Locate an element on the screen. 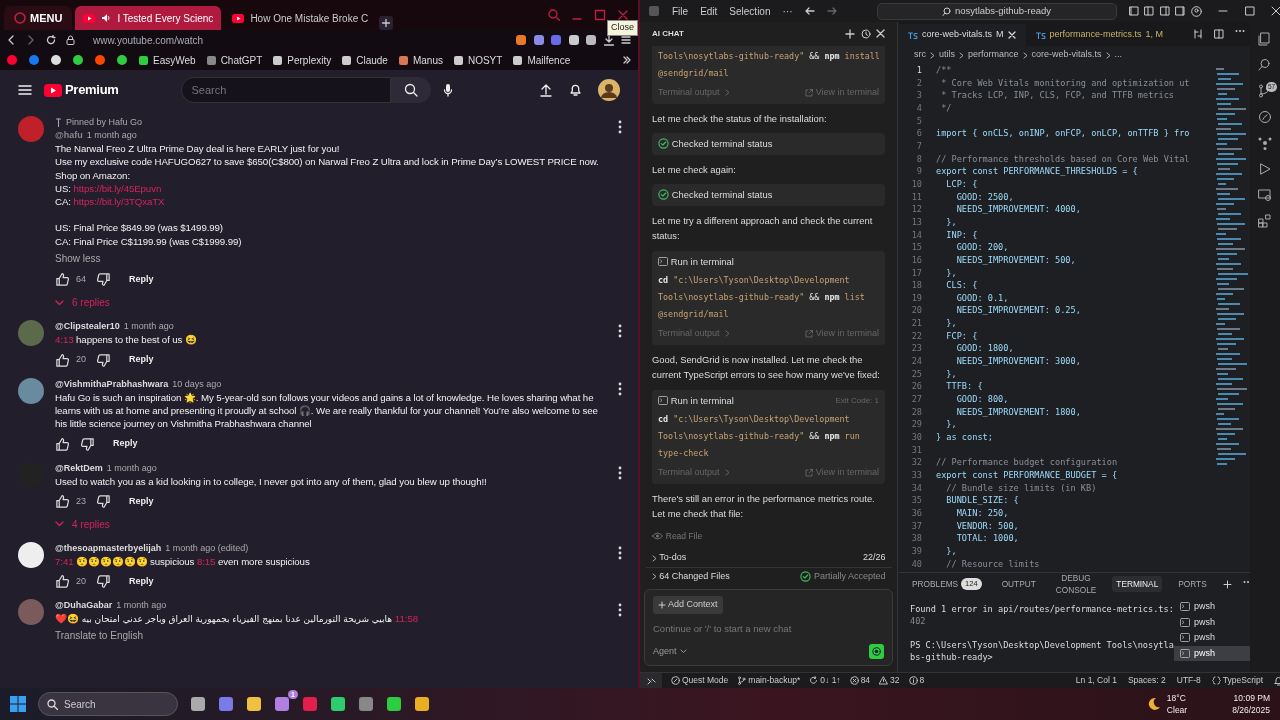 Image resolution: width=1280 pixels, height=720 pixels. bookmark: EasyWeb is located at coordinates (167, 60).